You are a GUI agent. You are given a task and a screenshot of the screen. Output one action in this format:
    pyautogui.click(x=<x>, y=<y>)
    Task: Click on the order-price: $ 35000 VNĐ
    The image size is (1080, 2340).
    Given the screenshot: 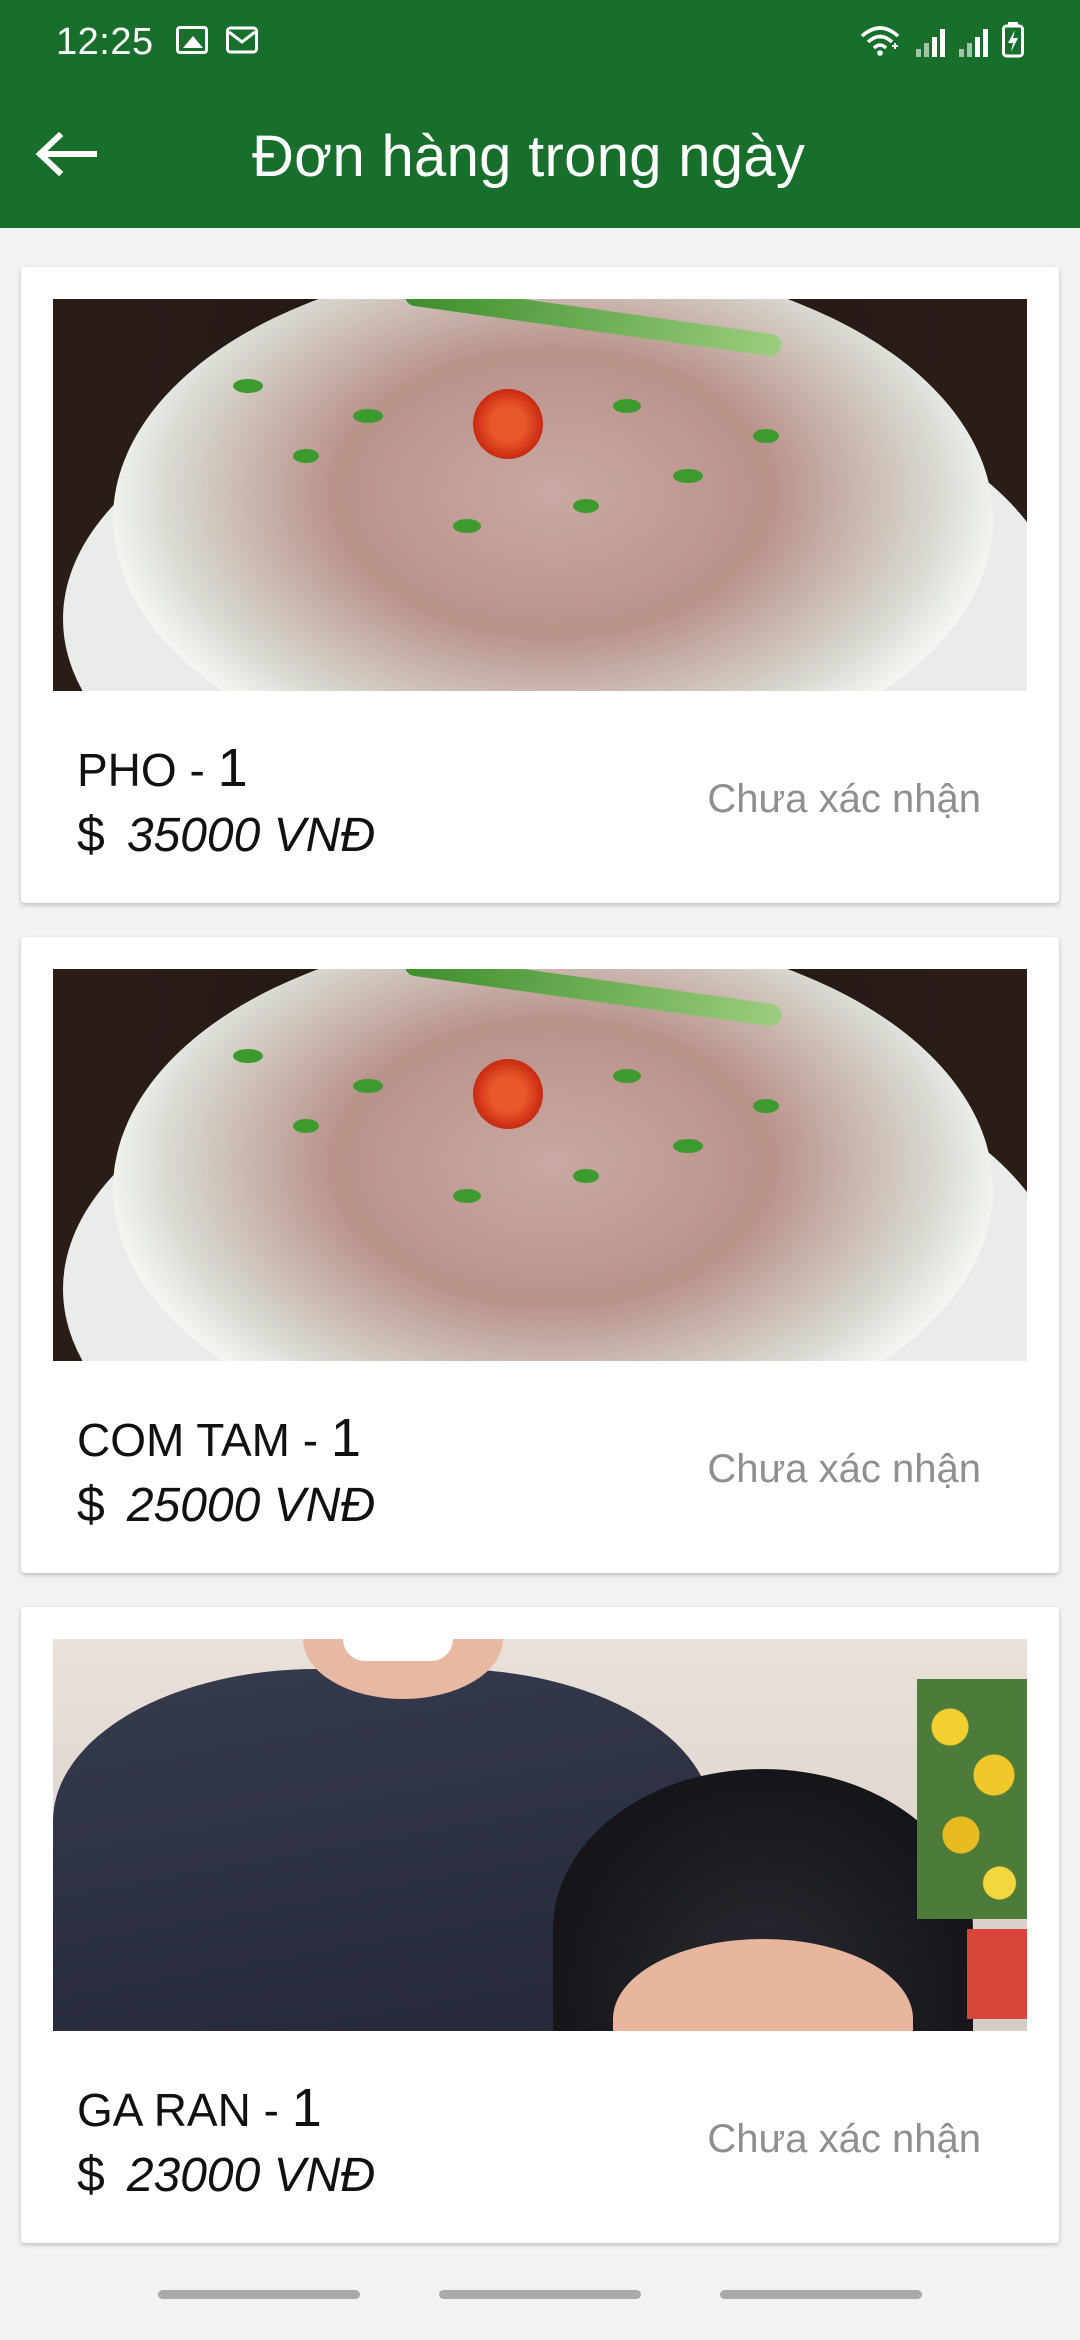 What is the action you would take?
    pyautogui.click(x=226, y=834)
    